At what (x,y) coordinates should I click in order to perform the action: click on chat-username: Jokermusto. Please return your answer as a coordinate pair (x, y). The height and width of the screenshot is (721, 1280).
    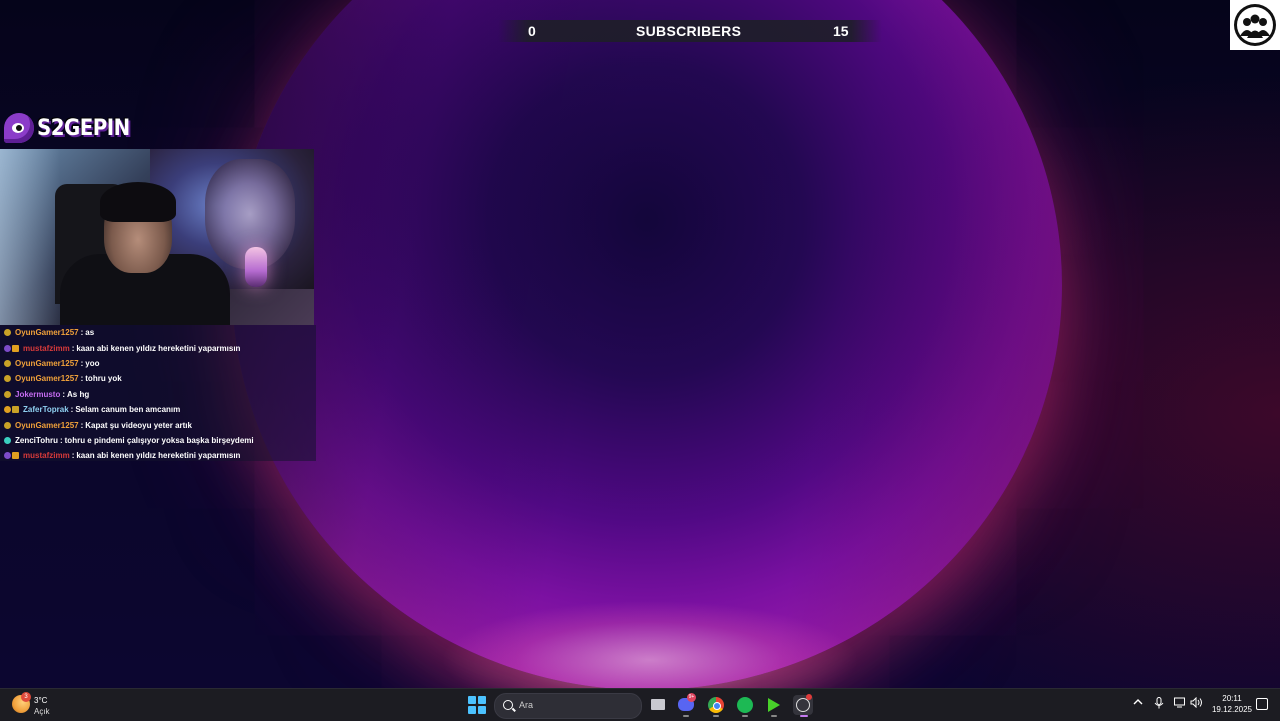
    Looking at the image, I should click on (38, 394).